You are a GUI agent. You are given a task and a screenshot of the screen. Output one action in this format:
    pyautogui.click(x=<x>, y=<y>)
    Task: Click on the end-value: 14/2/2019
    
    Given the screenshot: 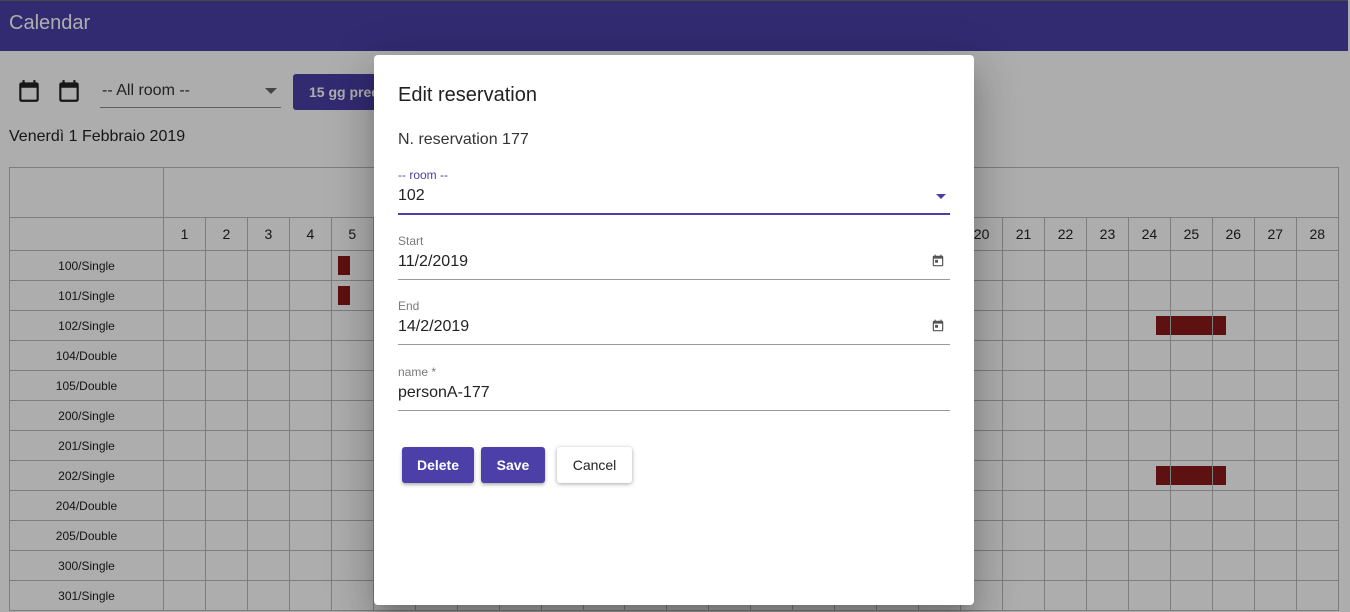 What is the action you would take?
    pyautogui.click(x=434, y=326)
    